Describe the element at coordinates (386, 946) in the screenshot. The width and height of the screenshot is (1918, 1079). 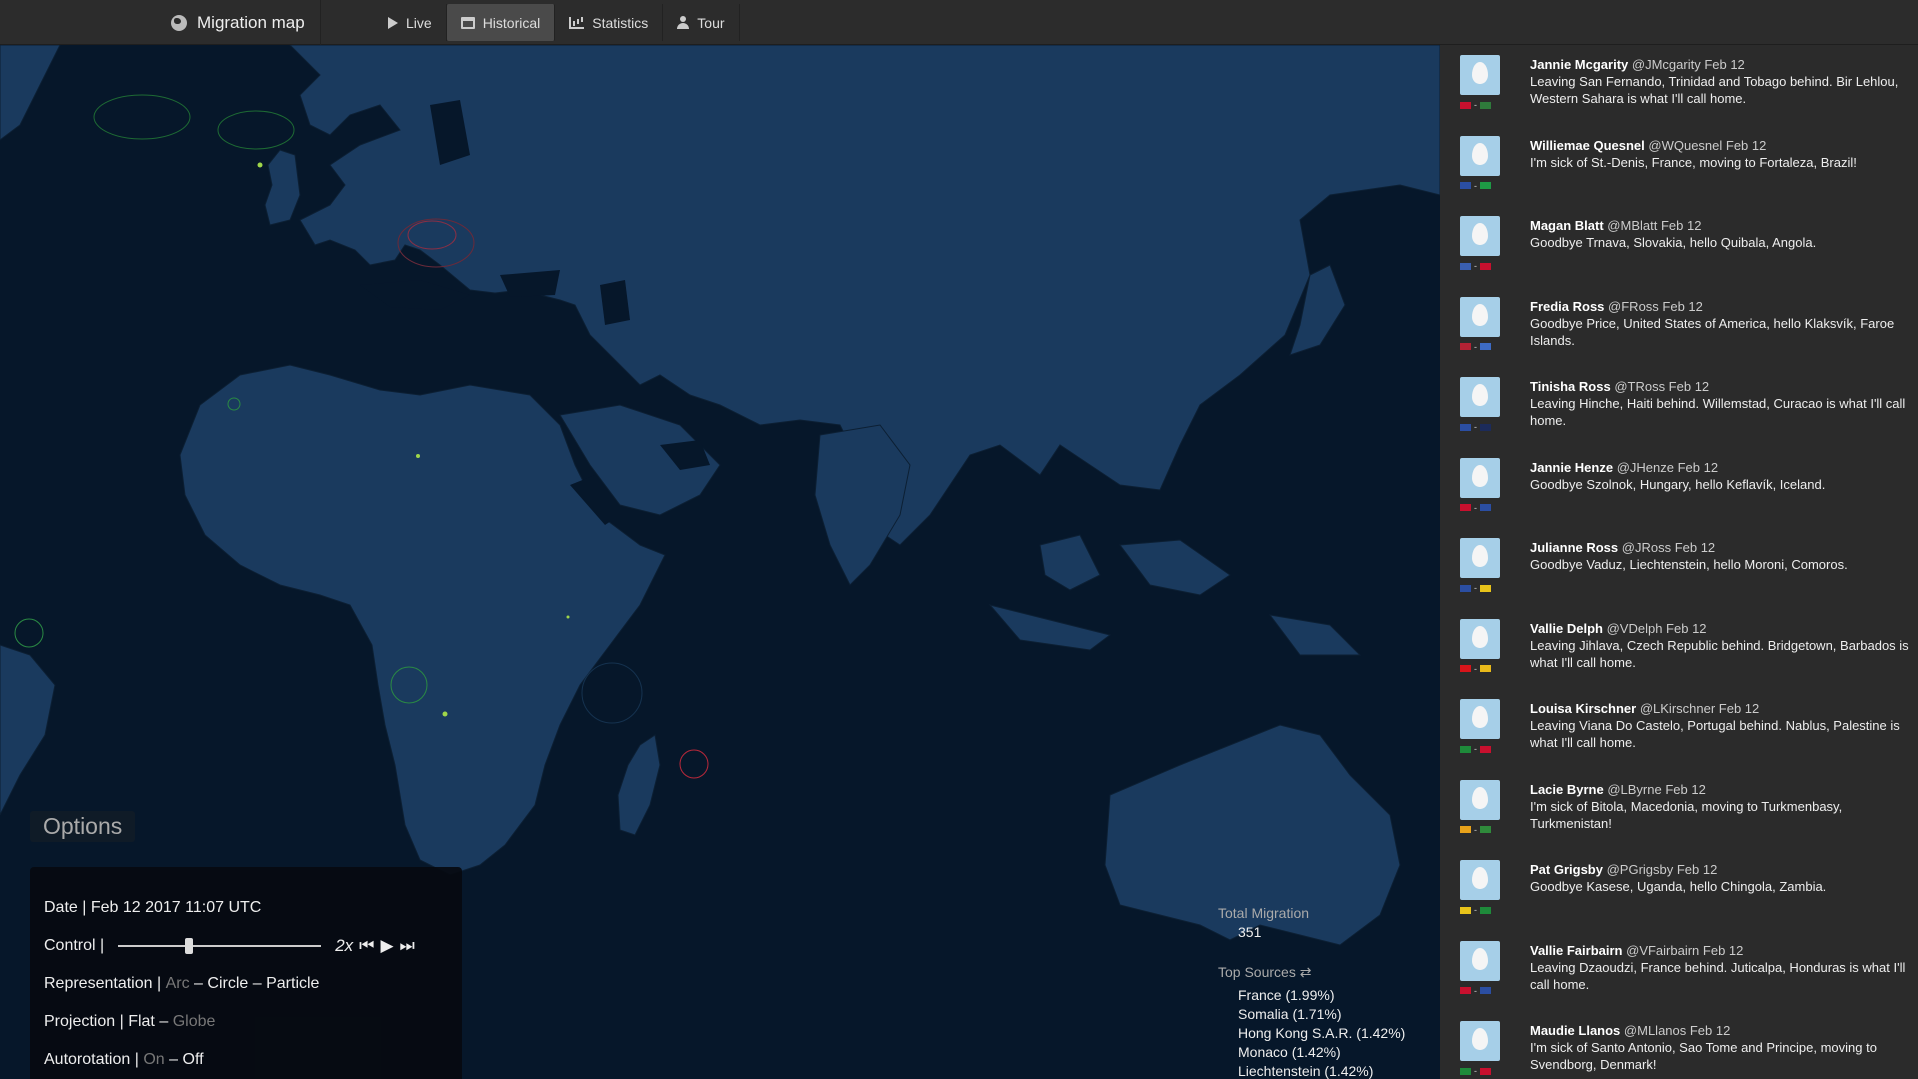
I see `play-button-icon: ▶` at that location.